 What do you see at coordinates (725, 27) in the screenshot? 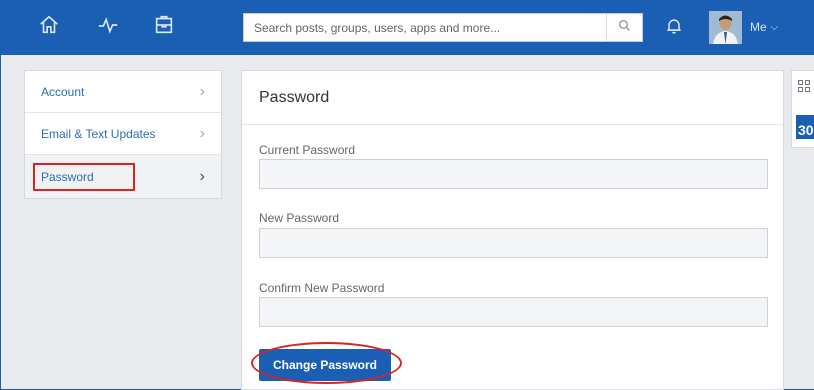
I see `avatar` at bounding box center [725, 27].